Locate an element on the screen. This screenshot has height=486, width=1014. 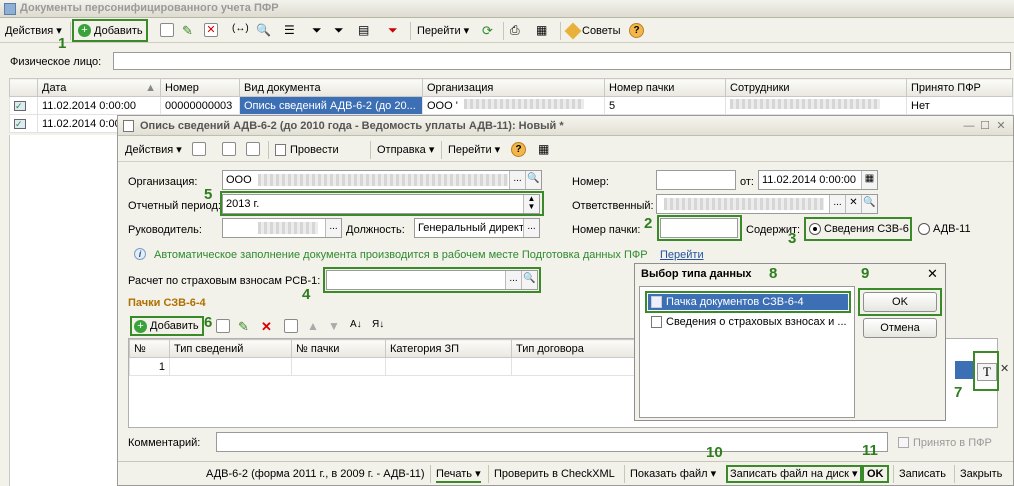
doc-view-icon is located at coordinates (229, 149).